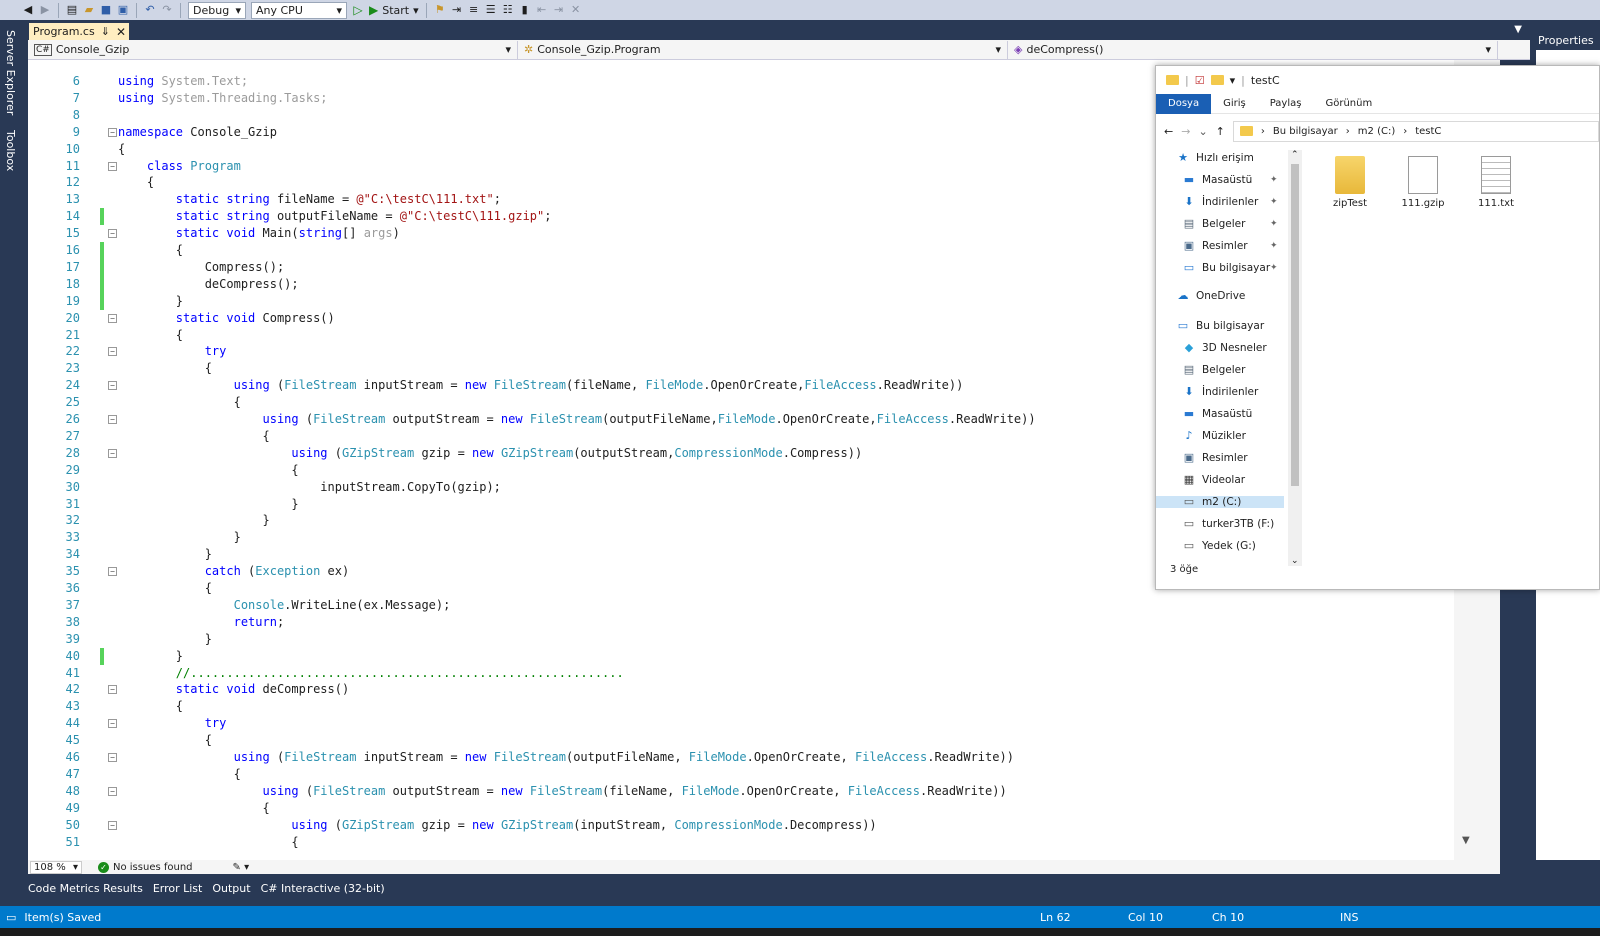 Image resolution: width=1600 pixels, height=936 pixels. What do you see at coordinates (741, 774) in the screenshot?
I see `code-line: 47 {` at bounding box center [741, 774].